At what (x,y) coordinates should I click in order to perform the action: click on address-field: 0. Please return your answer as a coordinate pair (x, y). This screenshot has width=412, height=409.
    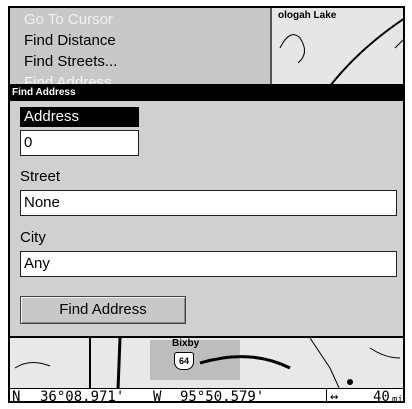
    Looking at the image, I should click on (79, 143).